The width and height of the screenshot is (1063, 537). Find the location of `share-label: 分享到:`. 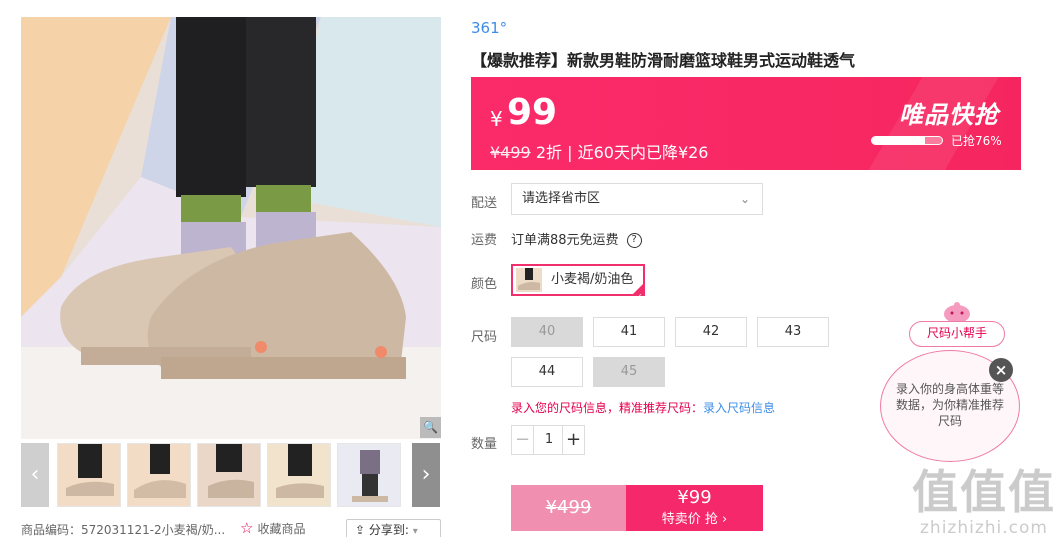

share-label: 分享到: is located at coordinates (388, 530).